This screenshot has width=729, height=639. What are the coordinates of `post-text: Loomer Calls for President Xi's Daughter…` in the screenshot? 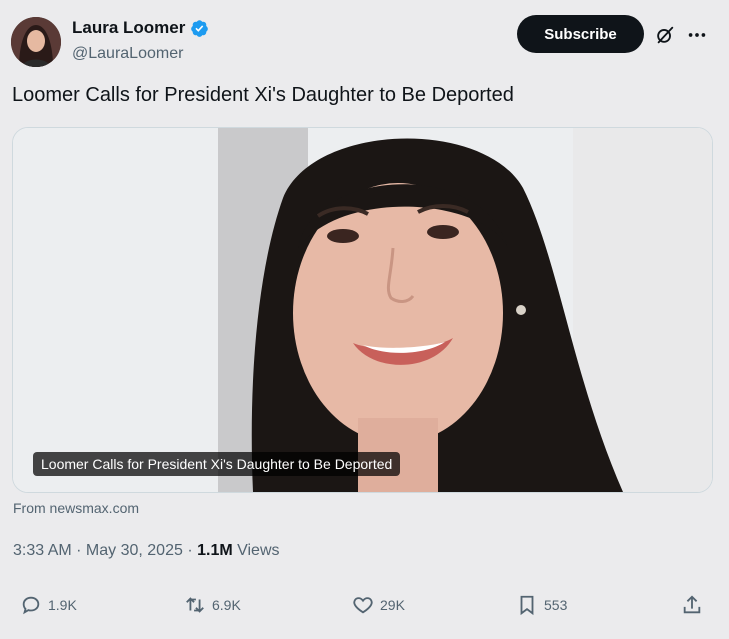 It's located at (263, 95).